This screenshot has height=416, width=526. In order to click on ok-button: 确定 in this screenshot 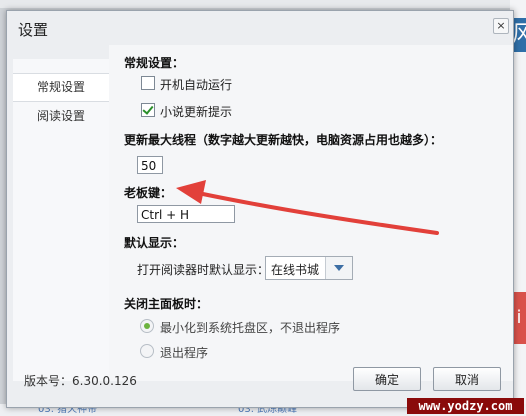, I will do `click(387, 379)`.